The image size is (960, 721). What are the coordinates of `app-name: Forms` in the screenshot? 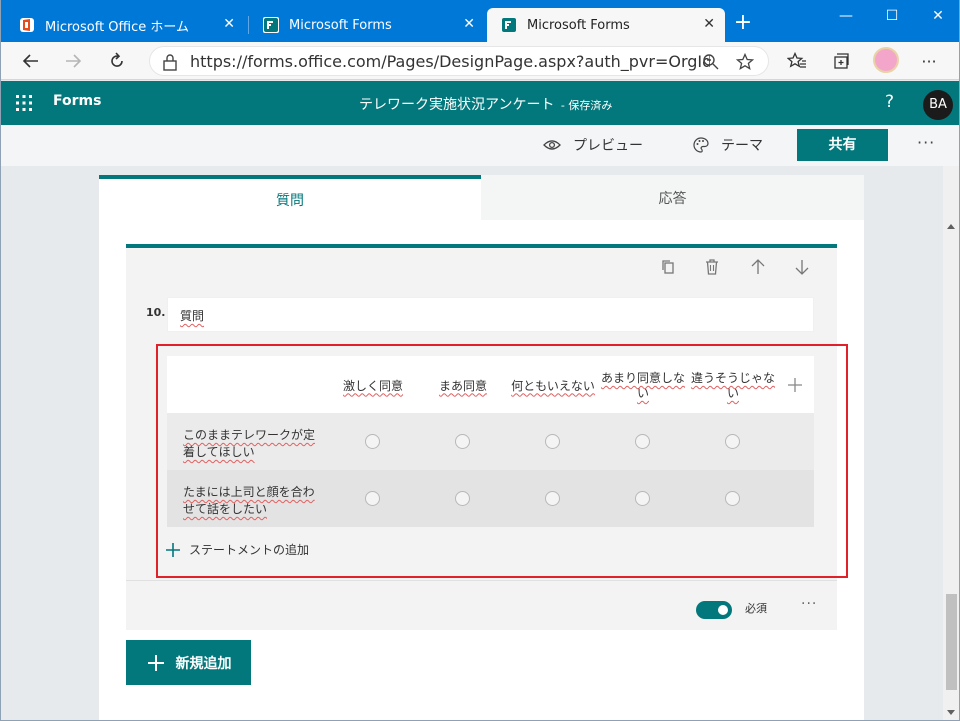 It's located at (77, 101).